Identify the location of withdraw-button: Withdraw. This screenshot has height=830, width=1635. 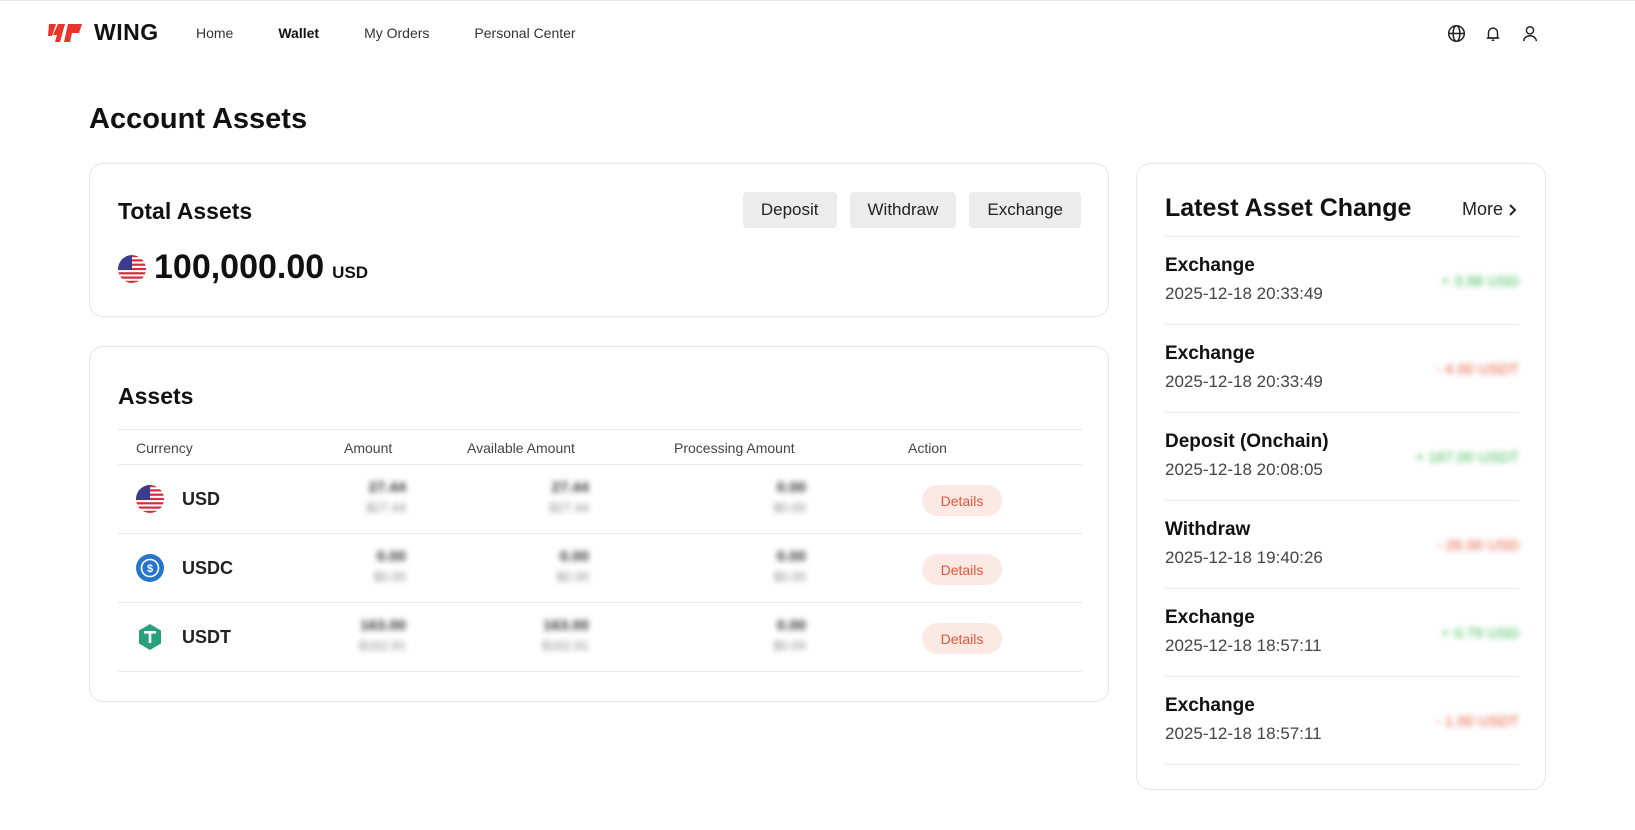
(903, 210).